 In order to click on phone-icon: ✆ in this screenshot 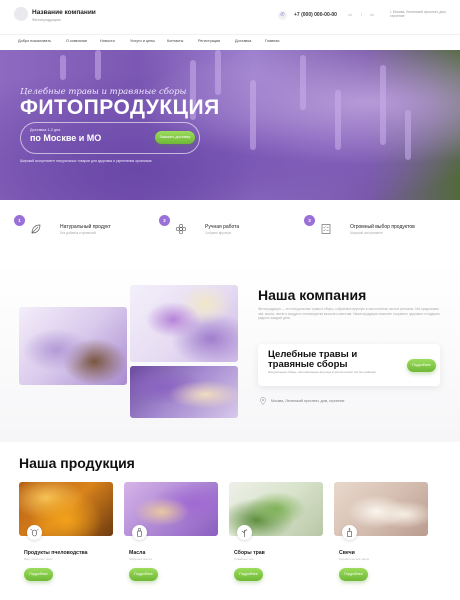, I will do `click(282, 15)`.